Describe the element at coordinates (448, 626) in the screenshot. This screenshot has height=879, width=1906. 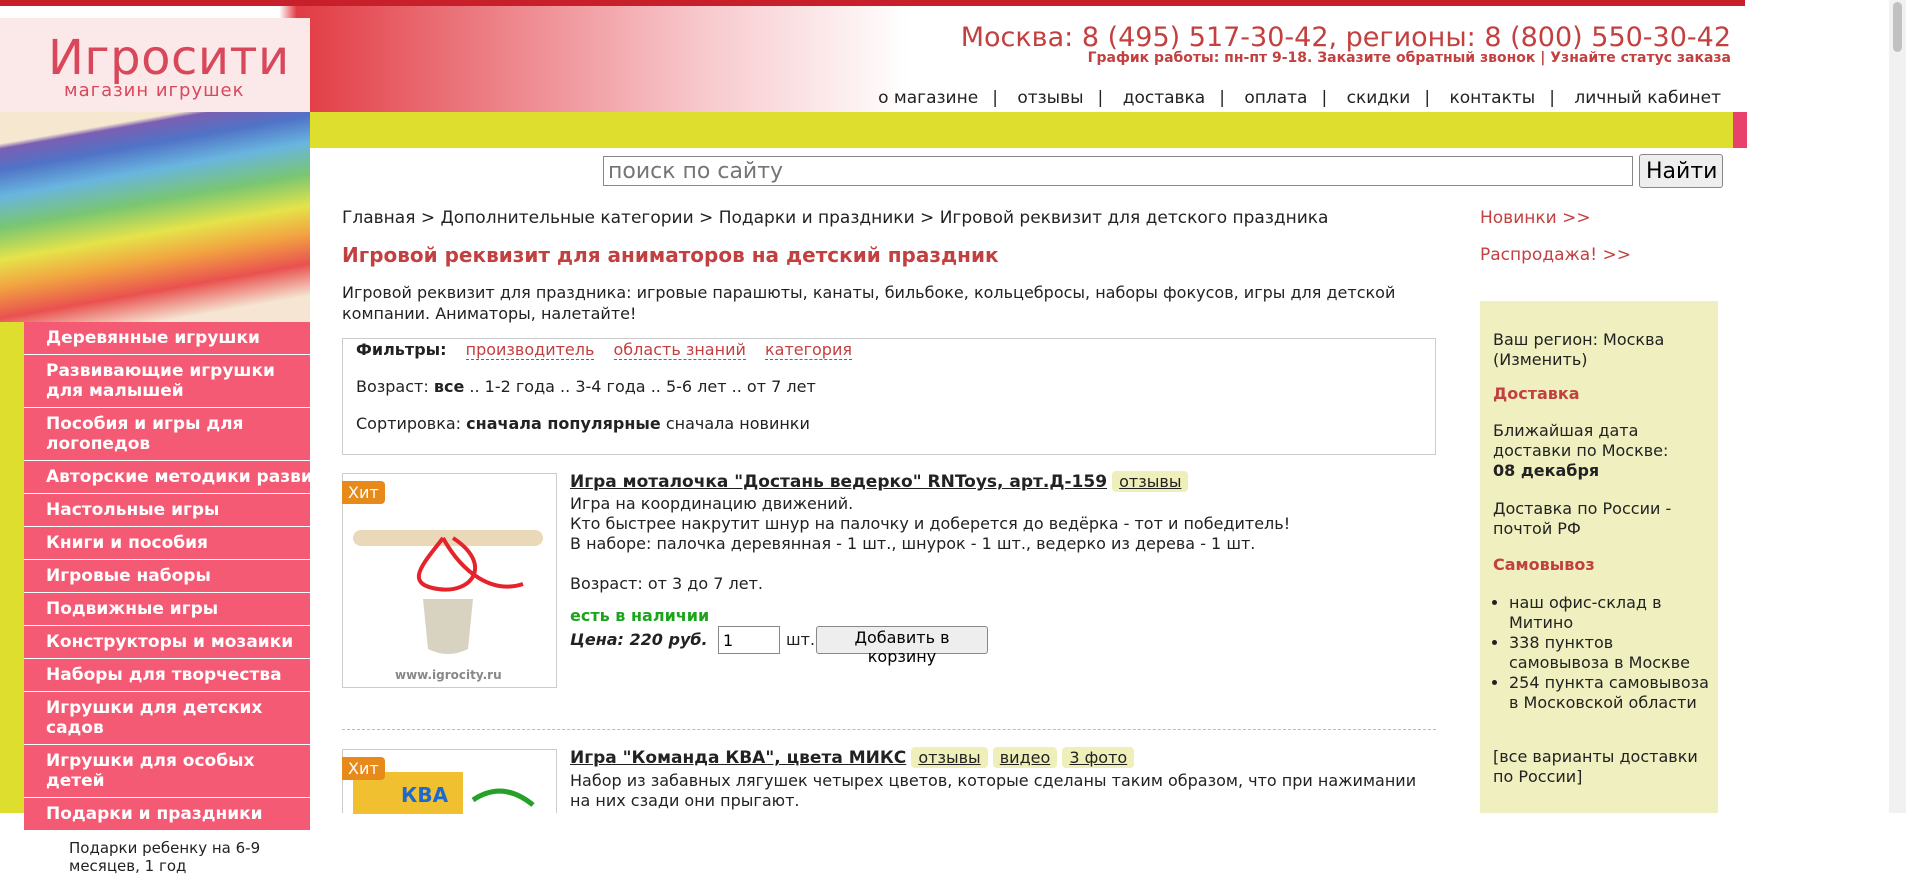
I see `wooden-bucket` at that location.